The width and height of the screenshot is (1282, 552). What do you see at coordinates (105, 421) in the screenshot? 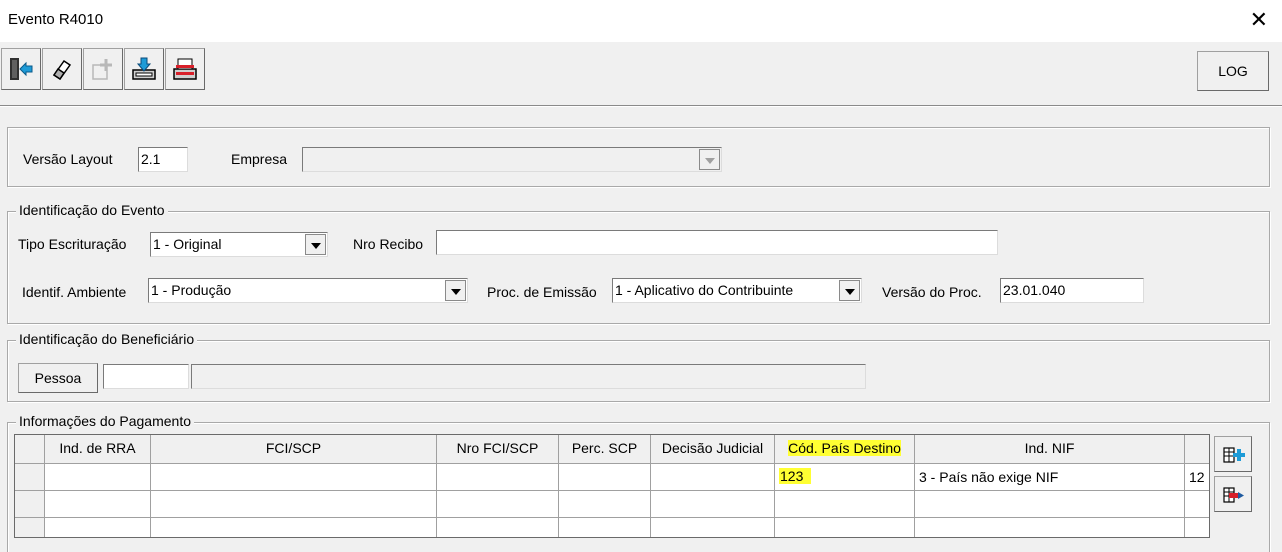
I see `pagamento-legend: Informações do Pagamento` at bounding box center [105, 421].